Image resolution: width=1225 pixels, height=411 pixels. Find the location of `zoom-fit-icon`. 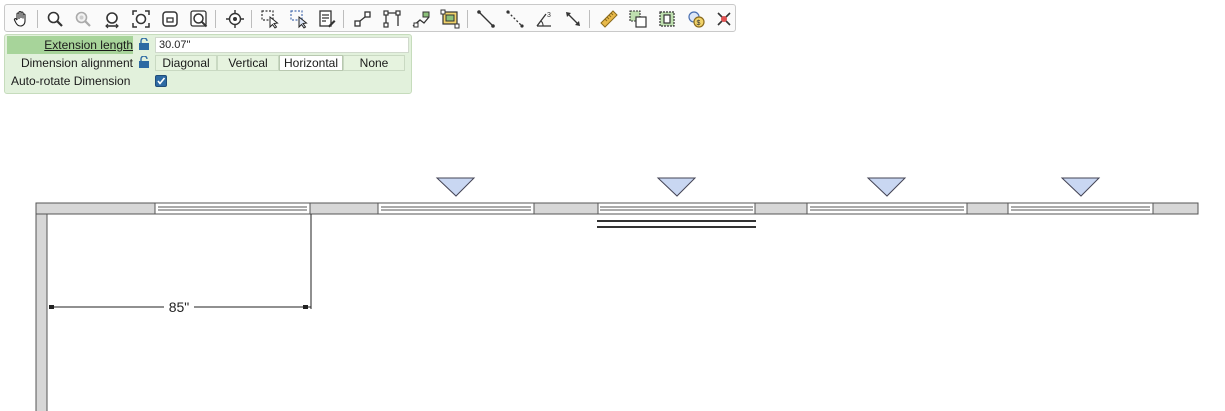

zoom-fit-icon is located at coordinates (141, 19).